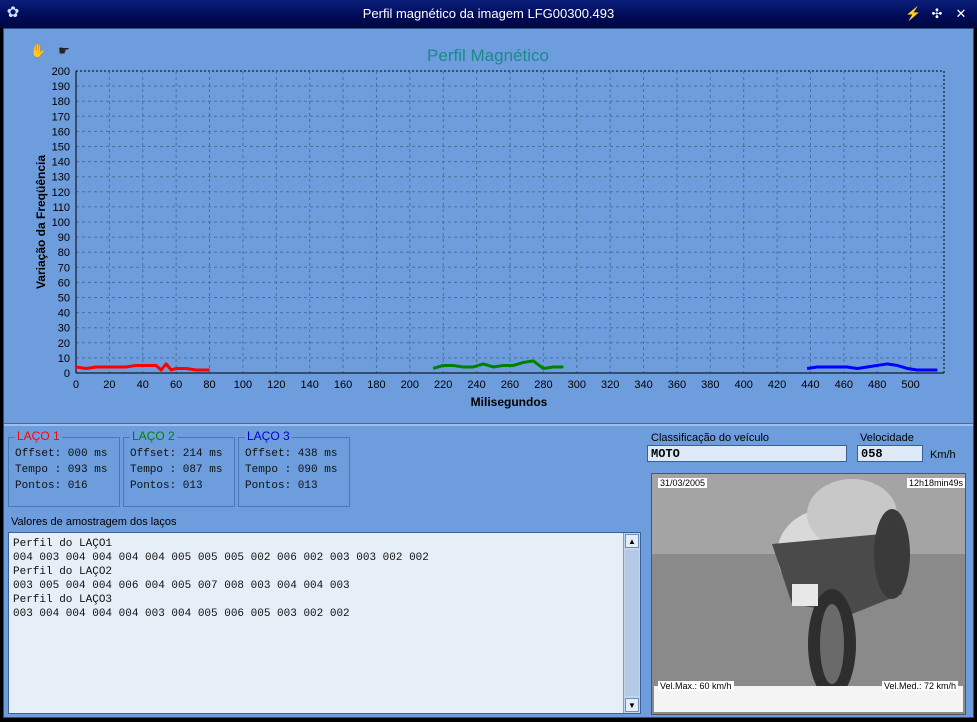  I want to click on x-tick-label: 60, so click(176, 385).